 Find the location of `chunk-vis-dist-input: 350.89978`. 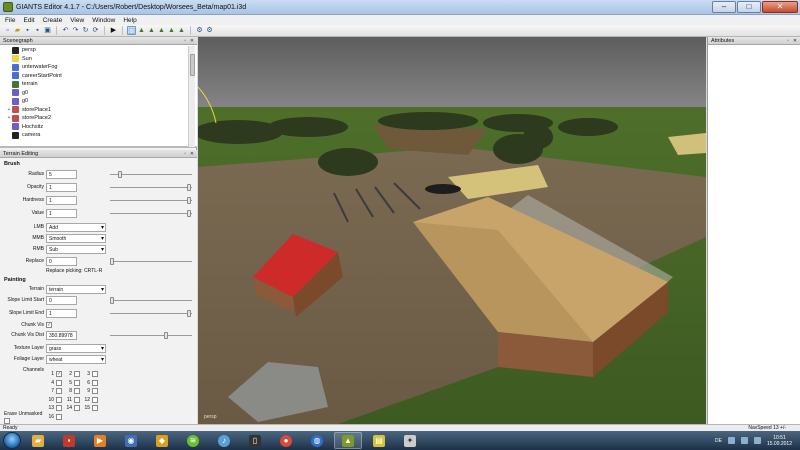

chunk-vis-dist-input: 350.89978 is located at coordinates (61, 335).